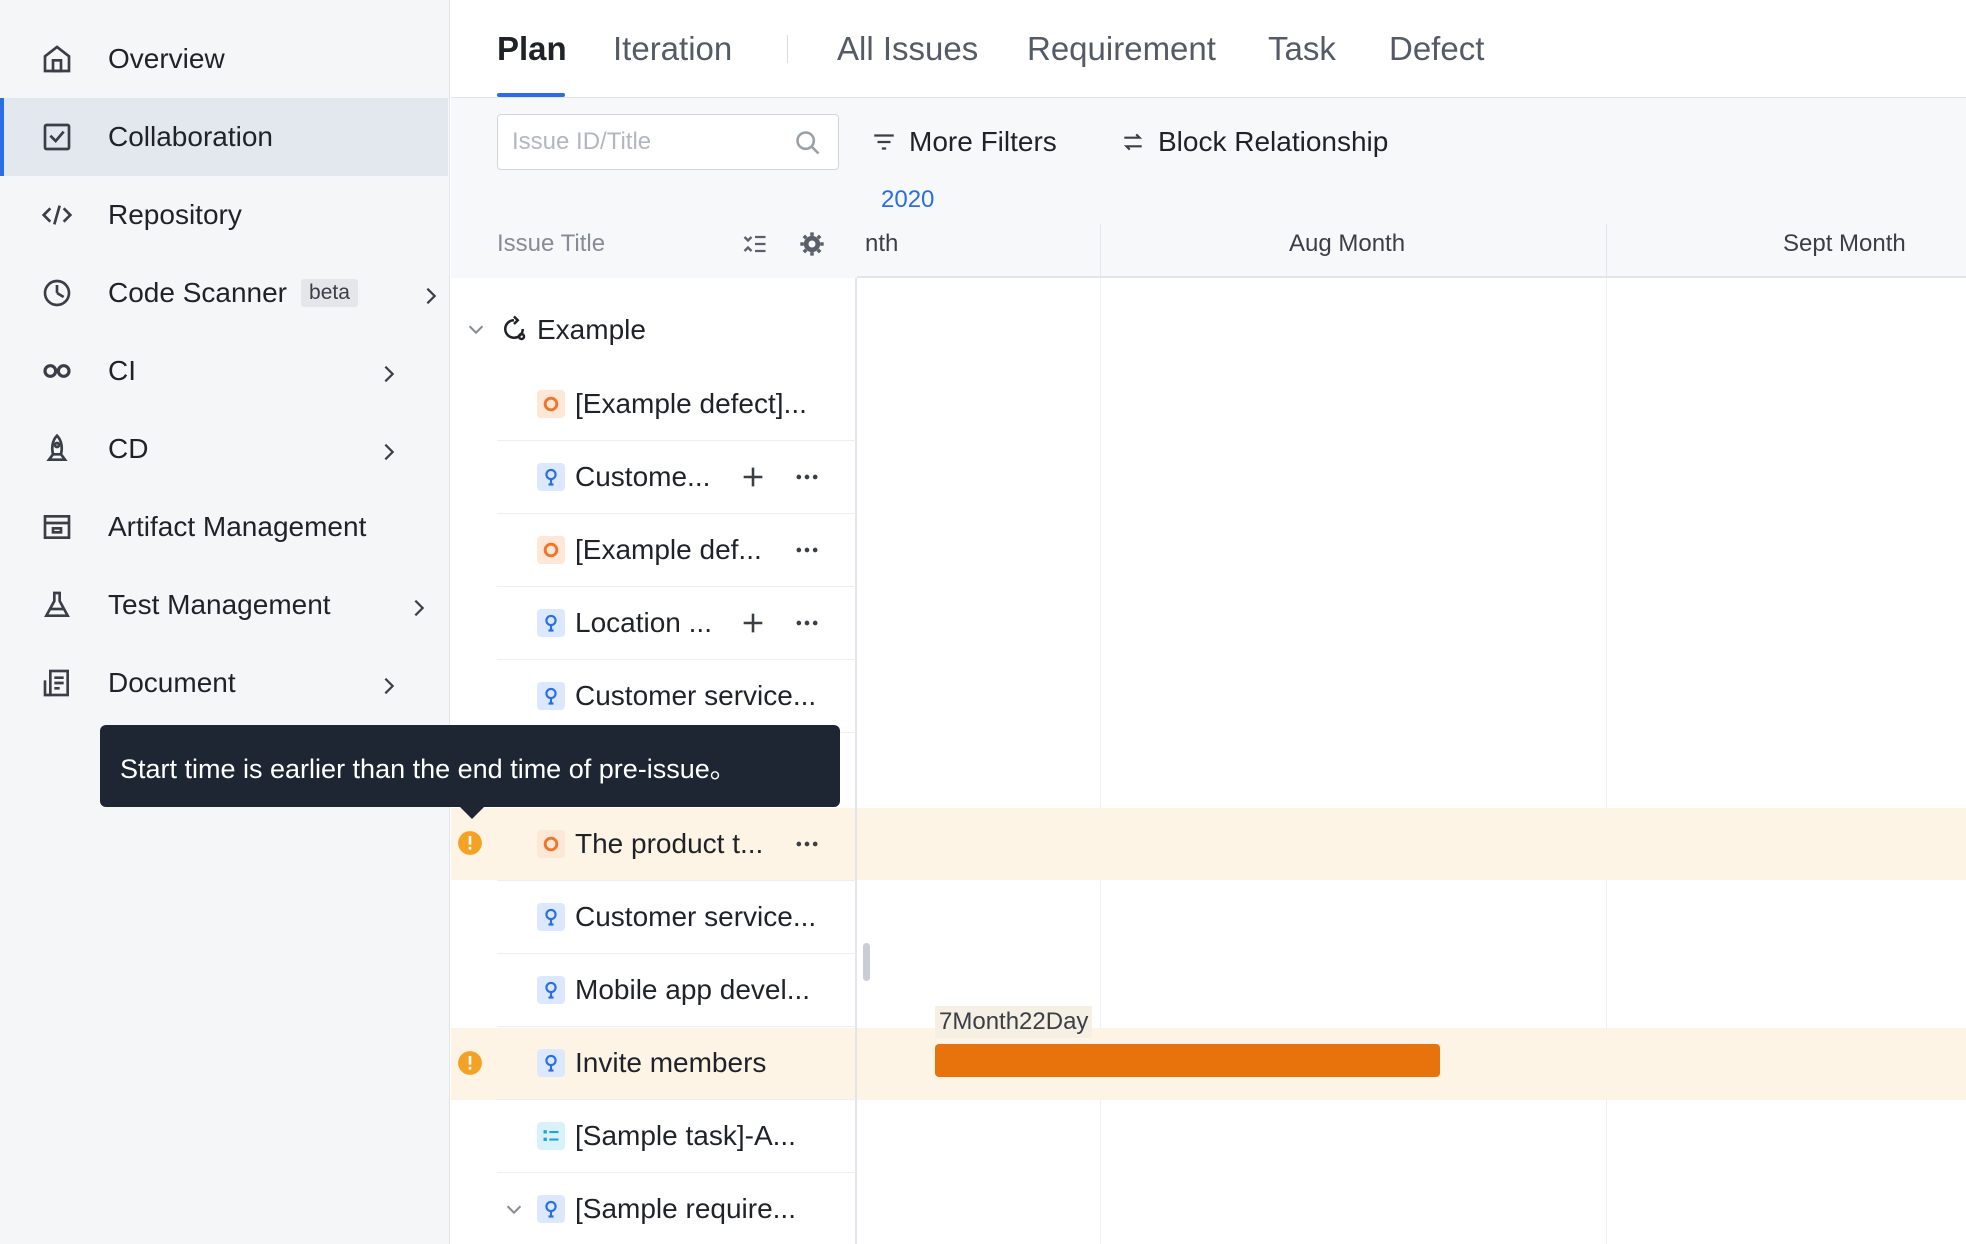  Describe the element at coordinates (755, 244) in the screenshot. I see `list-settings-icon` at that location.